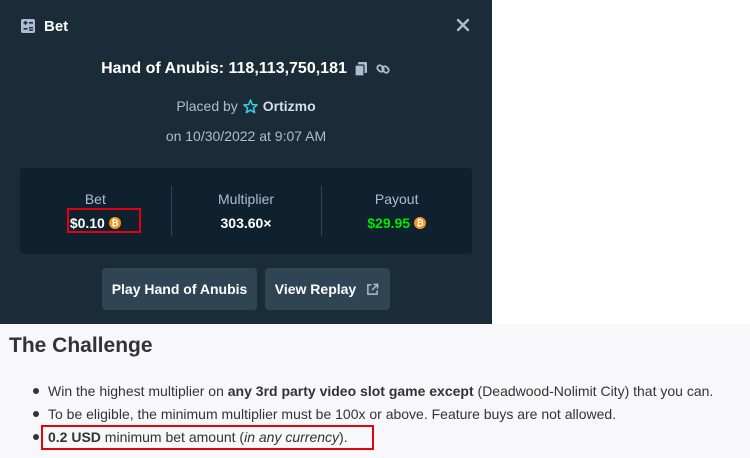 Image resolution: width=750 pixels, height=458 pixels. What do you see at coordinates (246, 223) in the screenshot?
I see `multiplier-value: 303.60×` at bounding box center [246, 223].